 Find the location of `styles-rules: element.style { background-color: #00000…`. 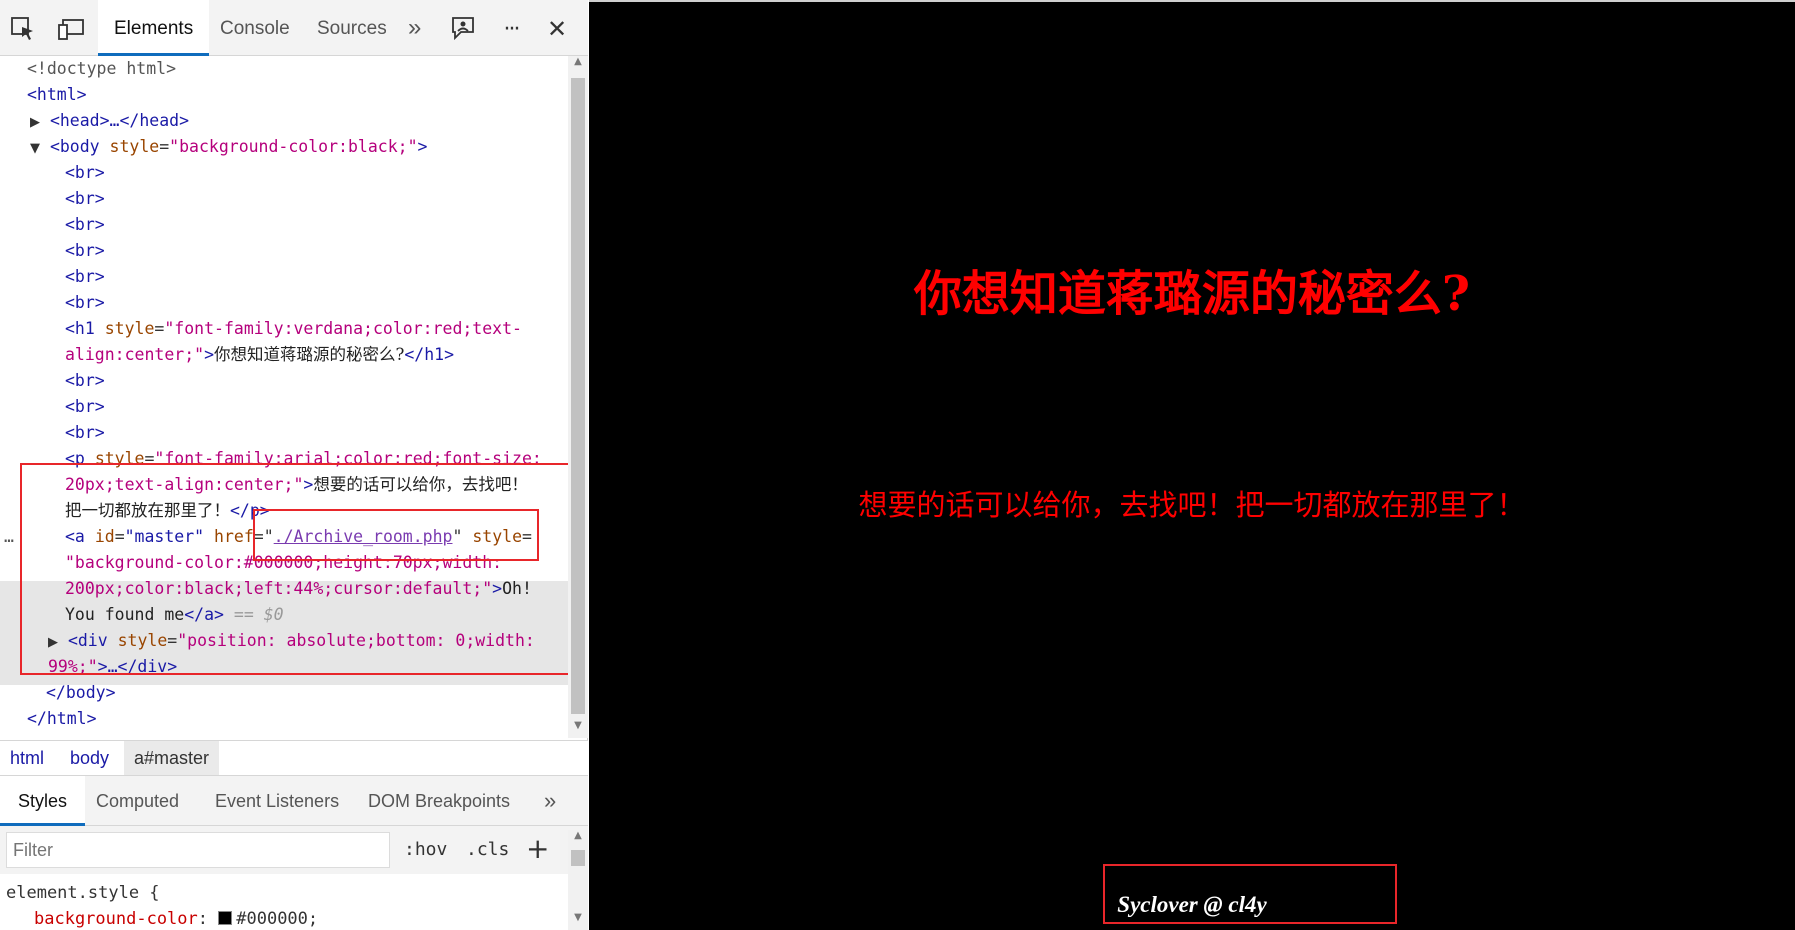

styles-rules: element.style { background-color: #00000… is located at coordinates (284, 902).